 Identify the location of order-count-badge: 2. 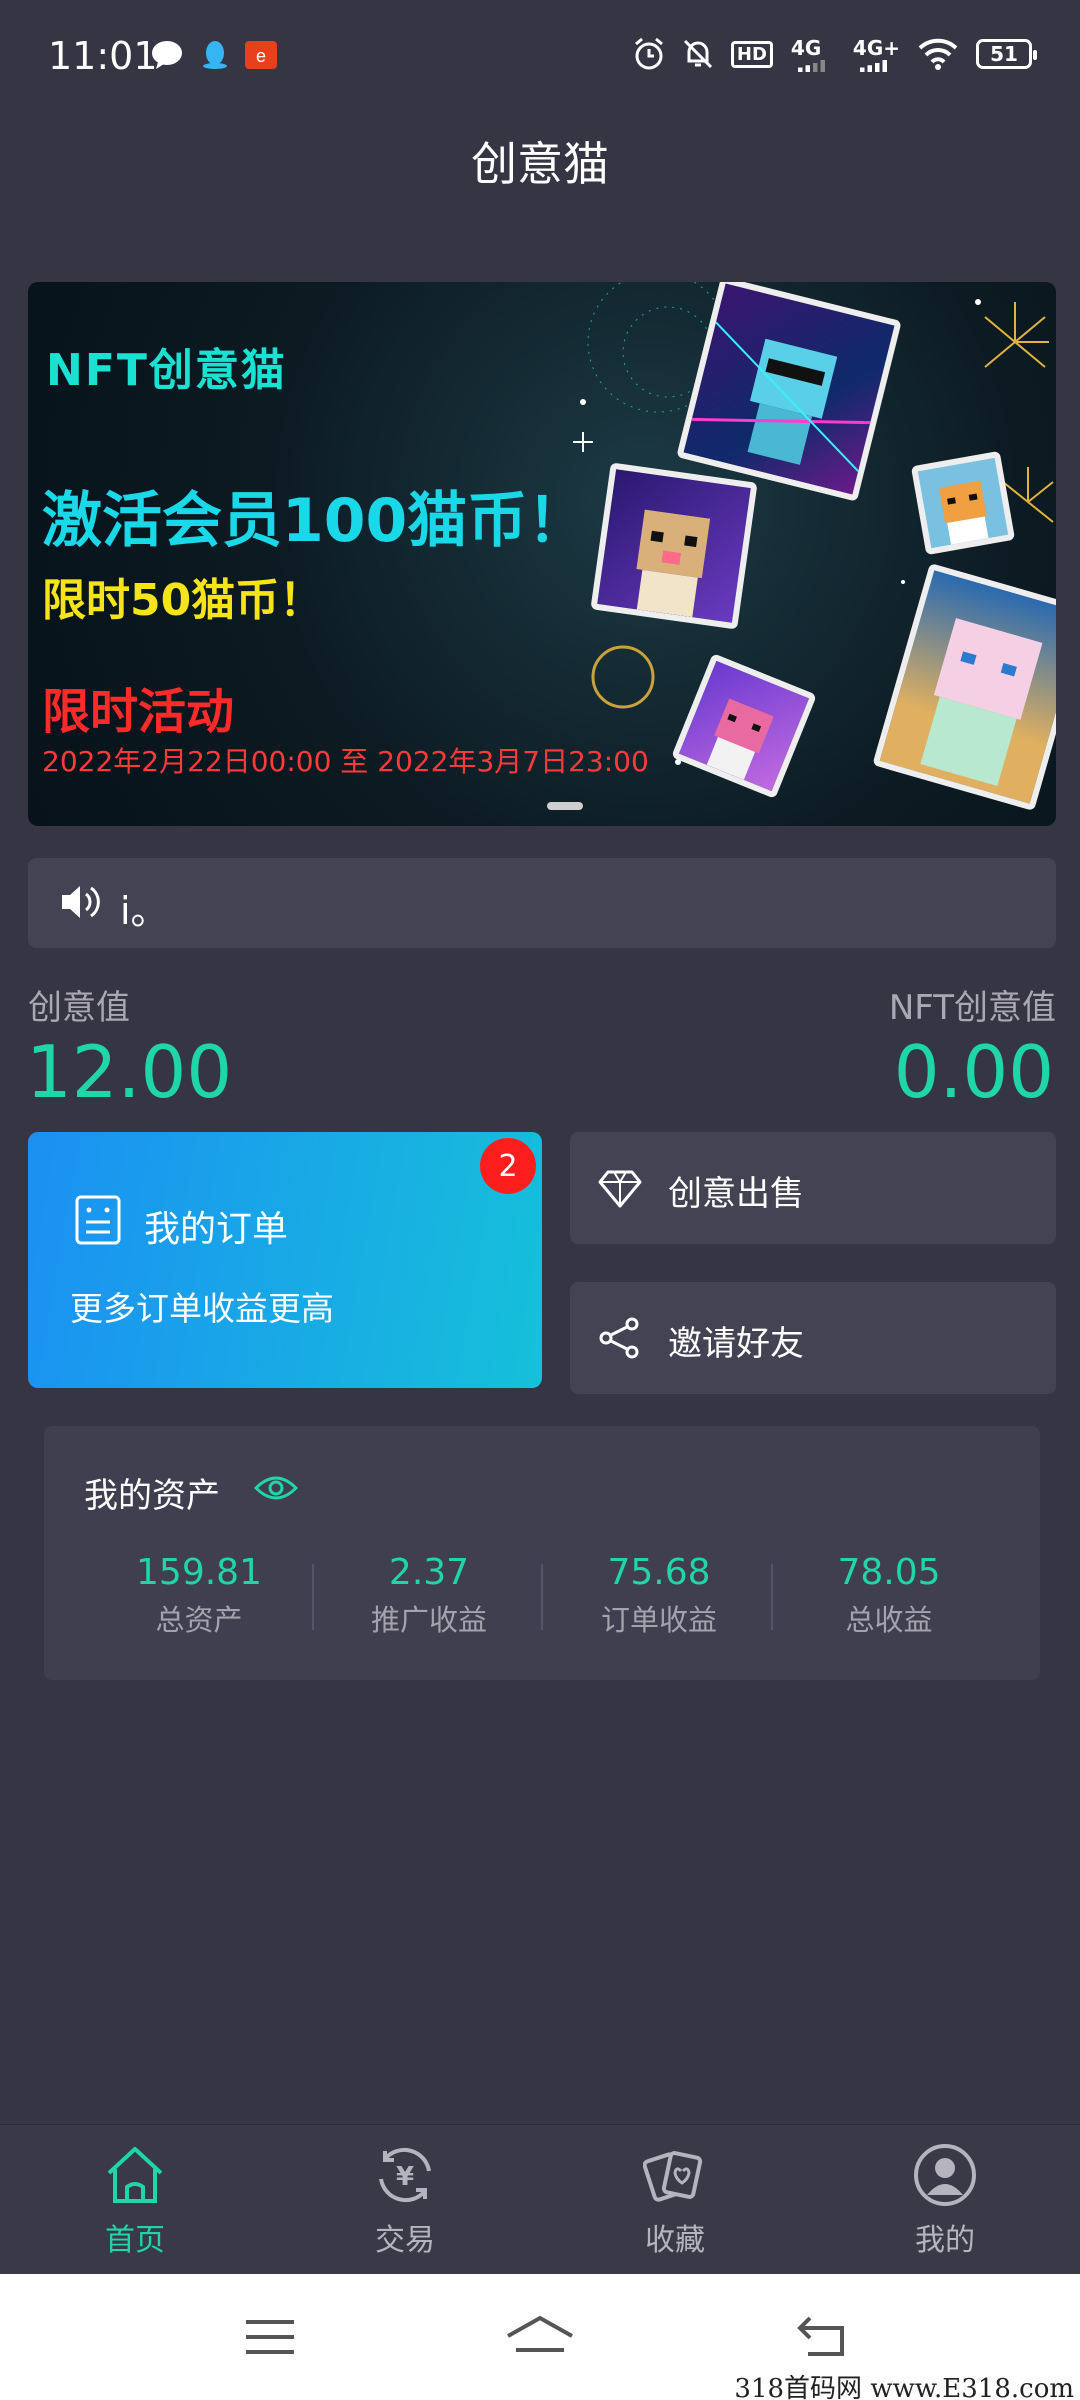
(508, 1166).